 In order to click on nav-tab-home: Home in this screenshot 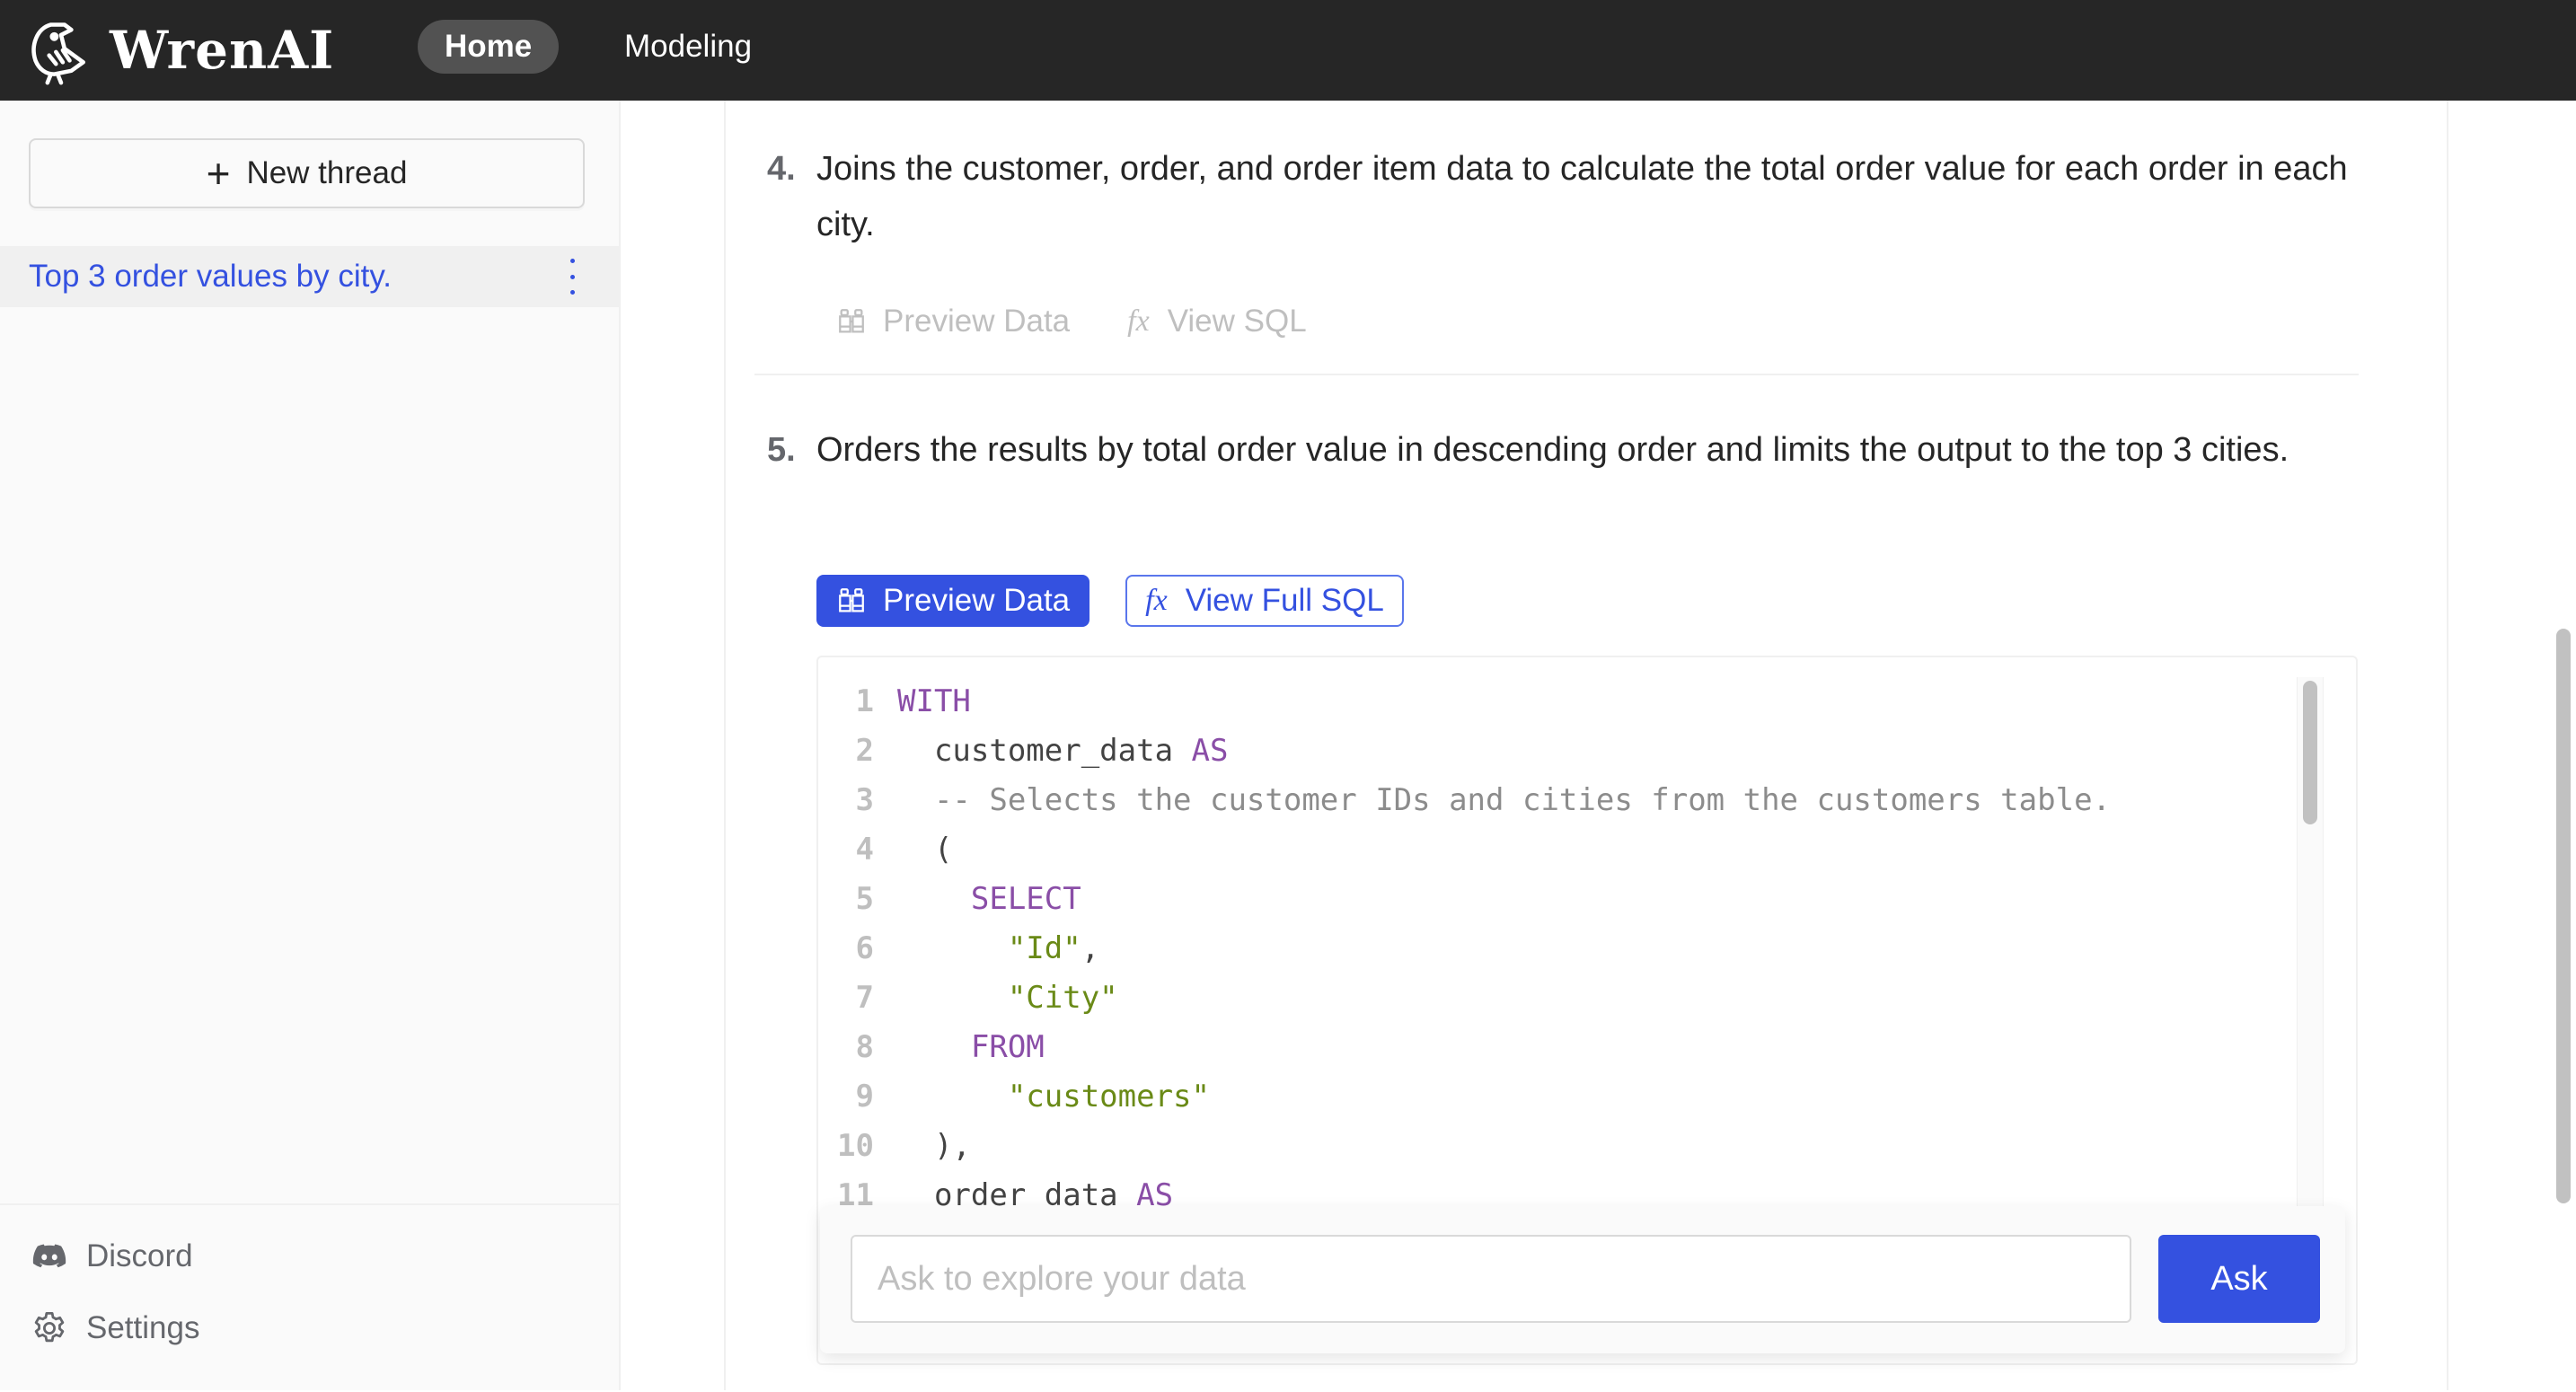, I will do `click(489, 47)`.